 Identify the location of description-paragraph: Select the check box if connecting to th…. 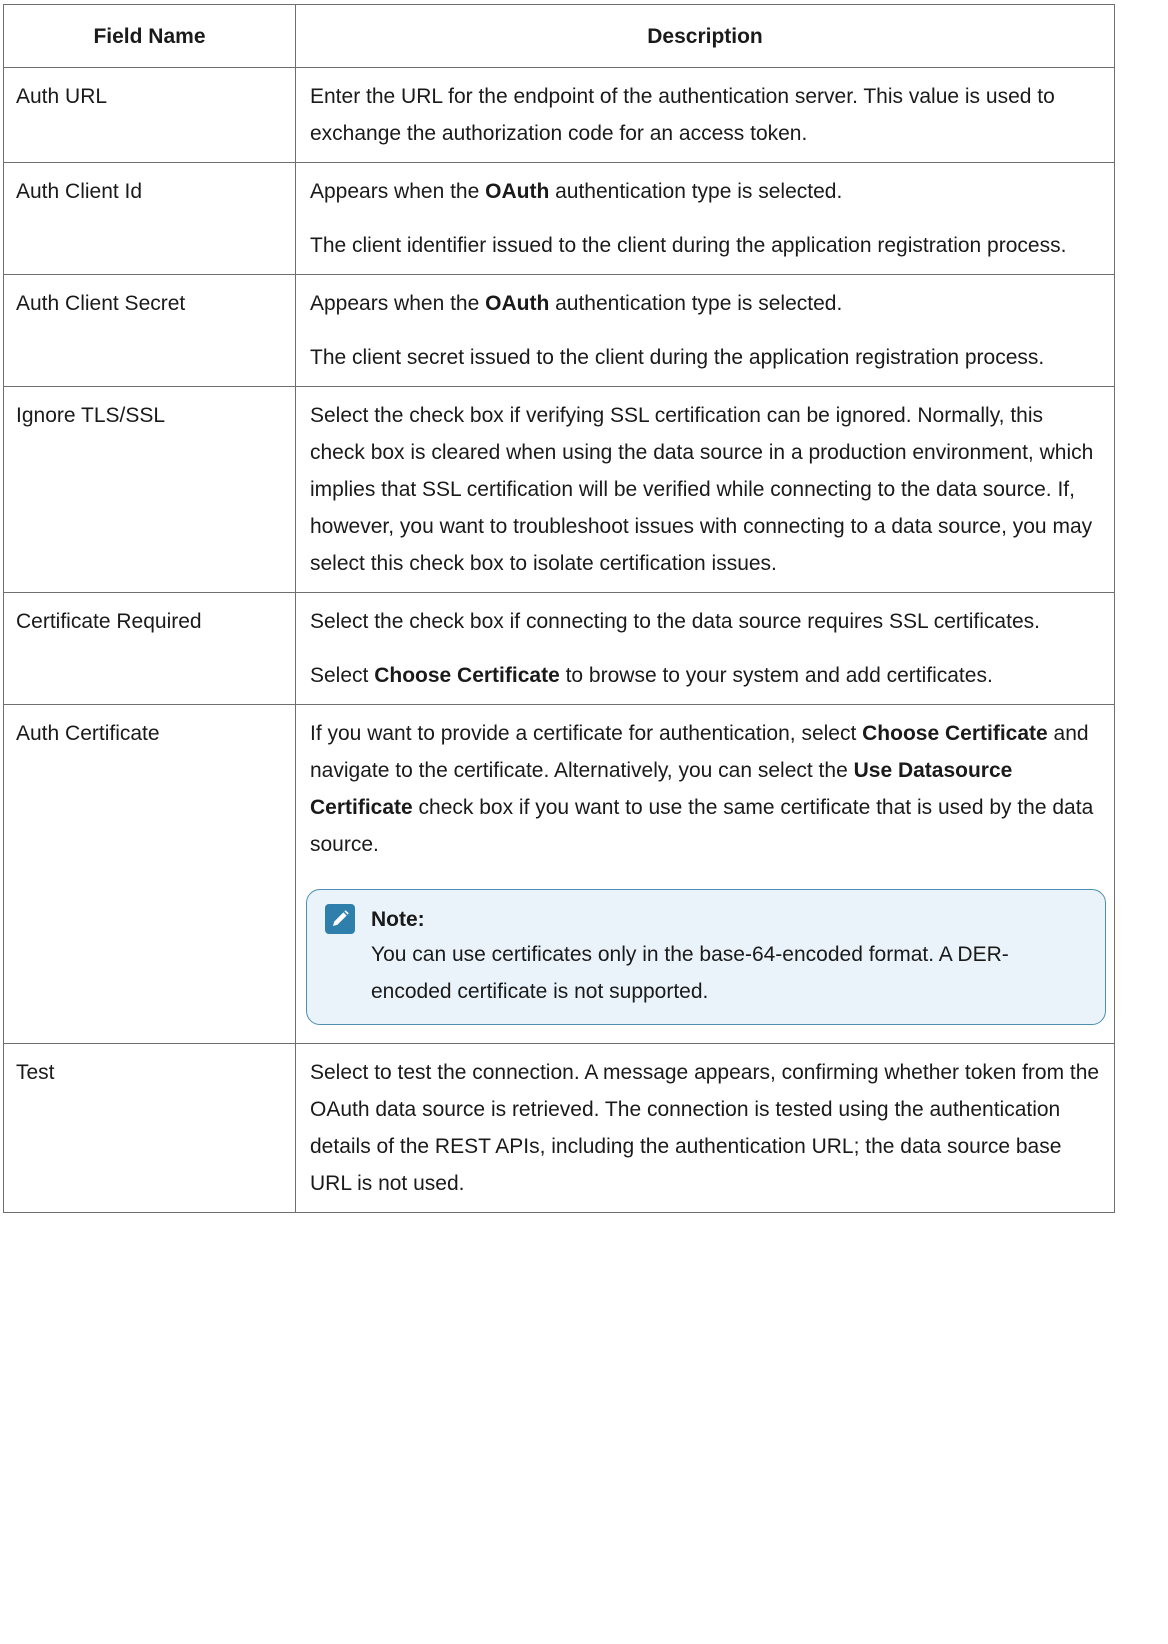
(706, 621).